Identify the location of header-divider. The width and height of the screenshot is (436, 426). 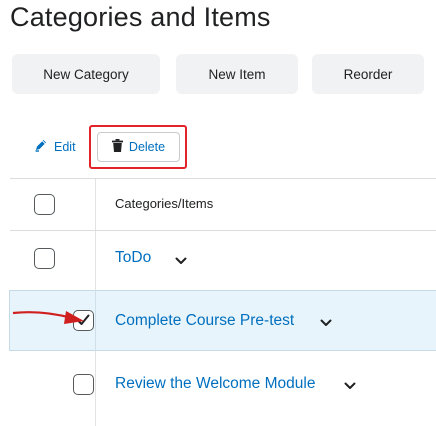
(223, 230).